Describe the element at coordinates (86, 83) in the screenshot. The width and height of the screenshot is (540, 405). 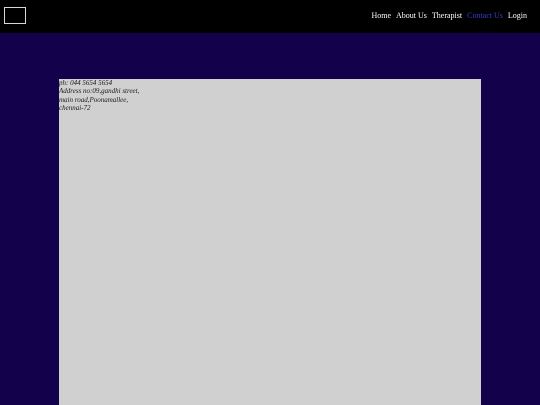
I see `contact-phone: ph: 044 5654 5654` at that location.